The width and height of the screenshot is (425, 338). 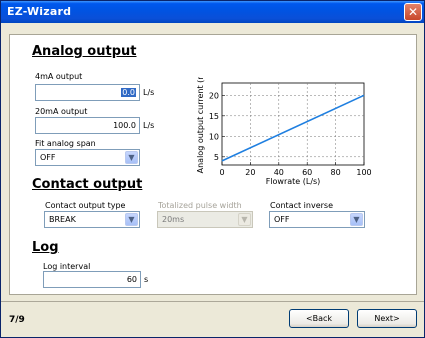 What do you see at coordinates (92, 219) in the screenshot?
I see `contact-output-type-select: BREAK ▼` at bounding box center [92, 219].